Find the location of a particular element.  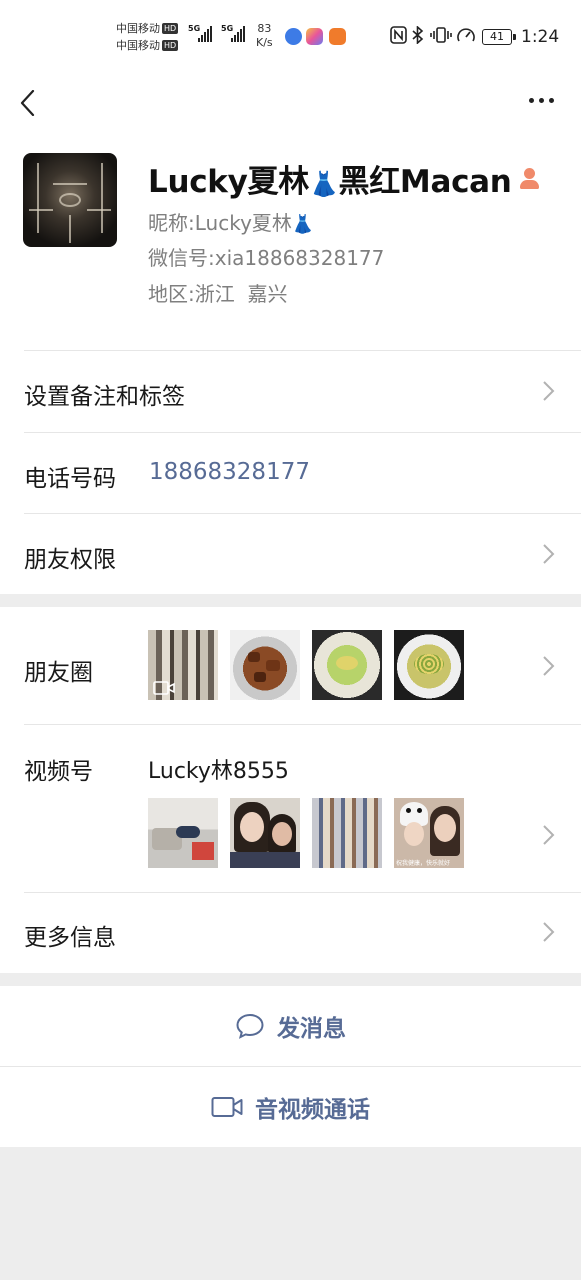

region-line: 地区:浙江 嘉兴 is located at coordinates (217, 292).